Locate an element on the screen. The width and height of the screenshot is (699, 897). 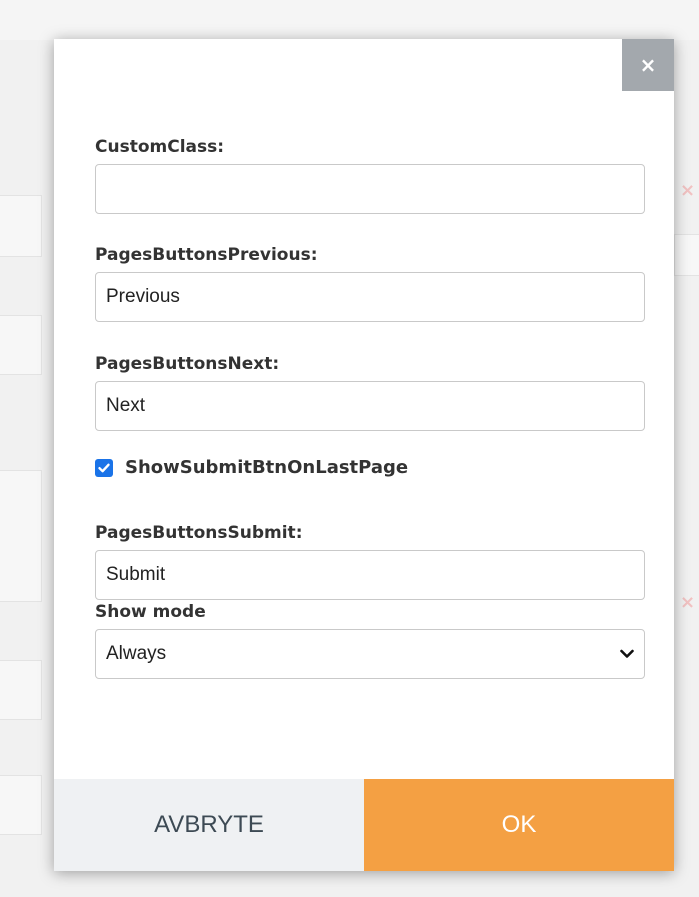
show-submit-row: ShowSubmitBtnOnLastPage is located at coordinates (251, 467).